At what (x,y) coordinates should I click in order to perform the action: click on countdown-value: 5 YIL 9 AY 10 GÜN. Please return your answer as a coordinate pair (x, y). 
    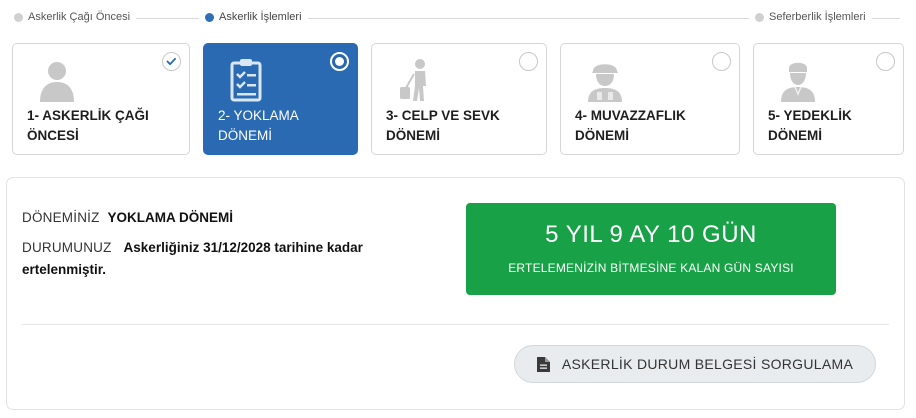
    Looking at the image, I should click on (651, 234).